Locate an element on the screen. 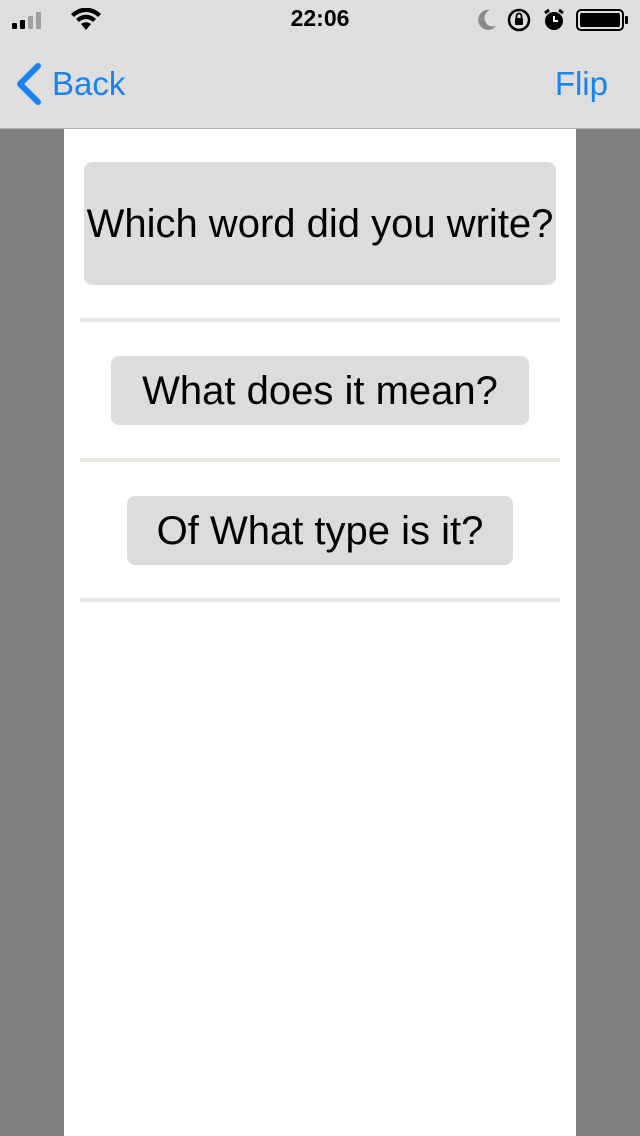  chevron-left-icon is located at coordinates (29, 84).